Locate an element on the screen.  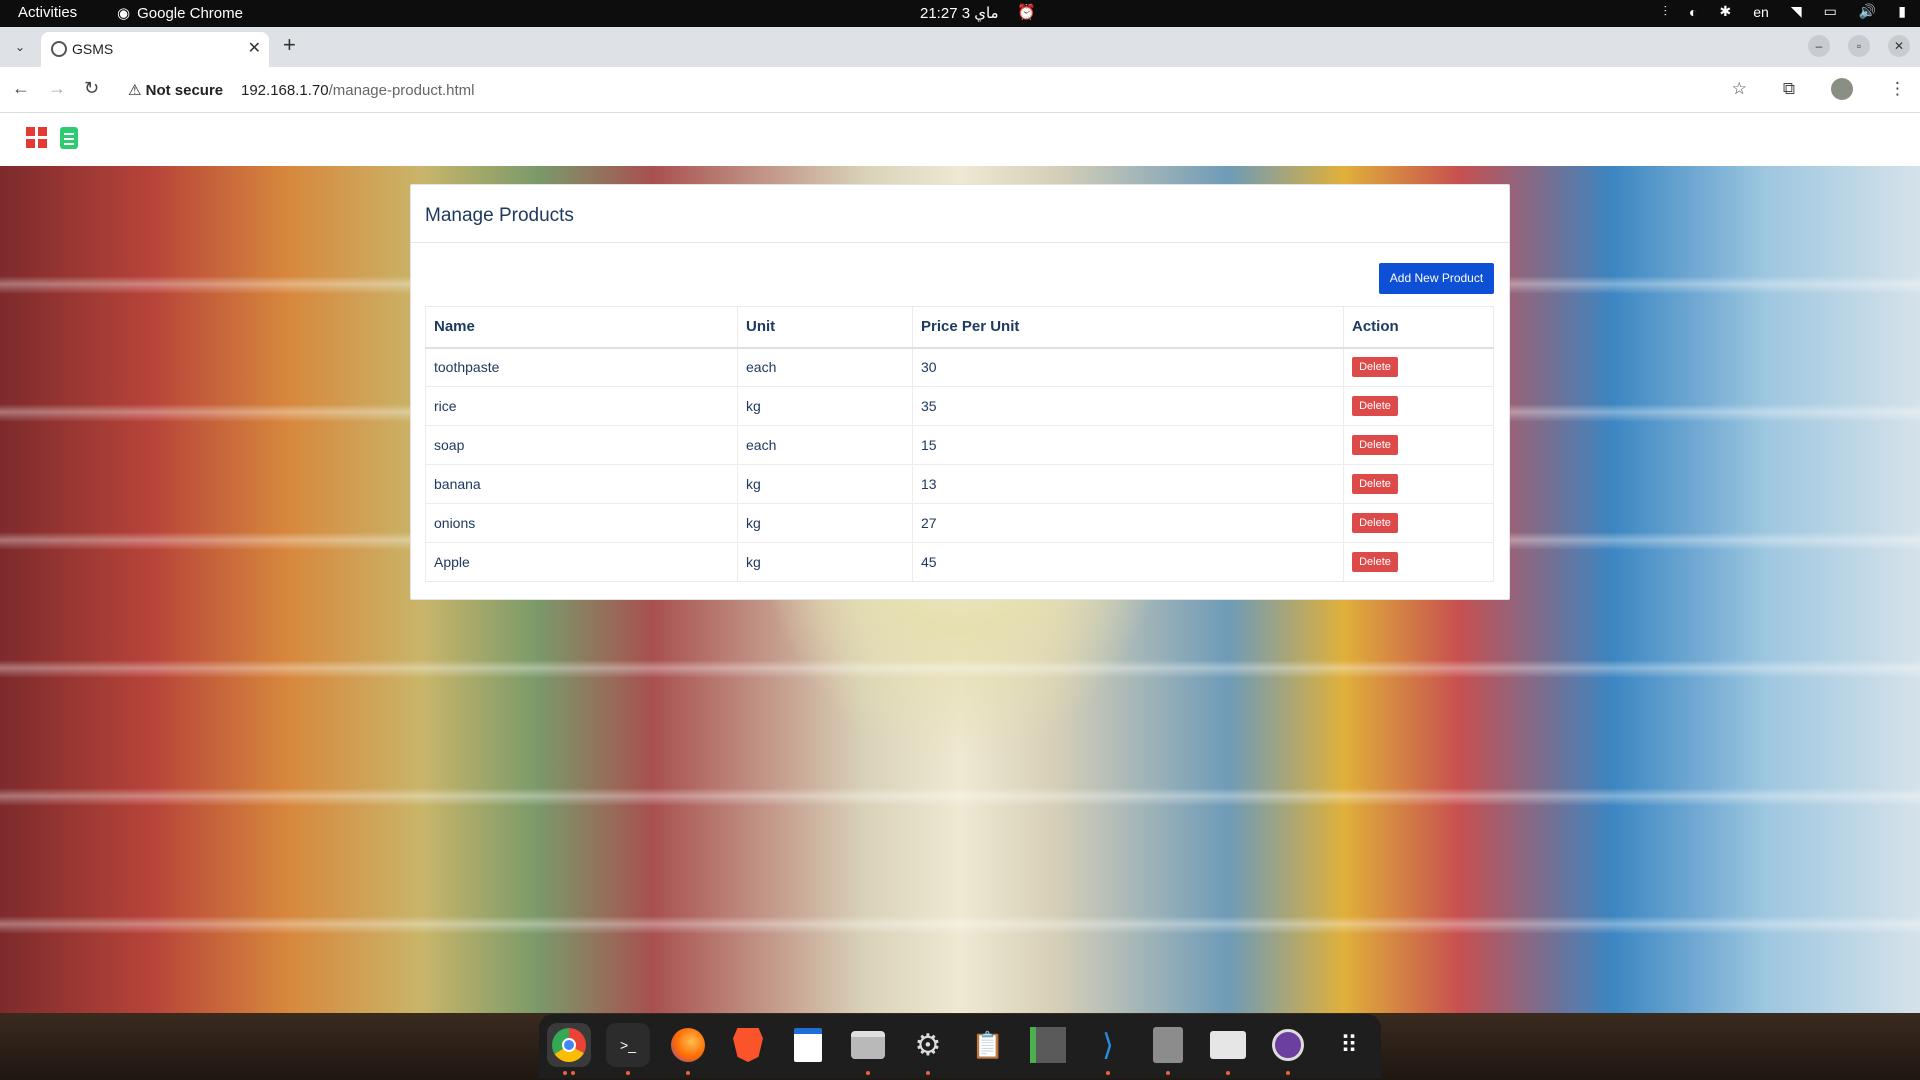
column-header-price: Price Per Unit is located at coordinates (1128, 327).